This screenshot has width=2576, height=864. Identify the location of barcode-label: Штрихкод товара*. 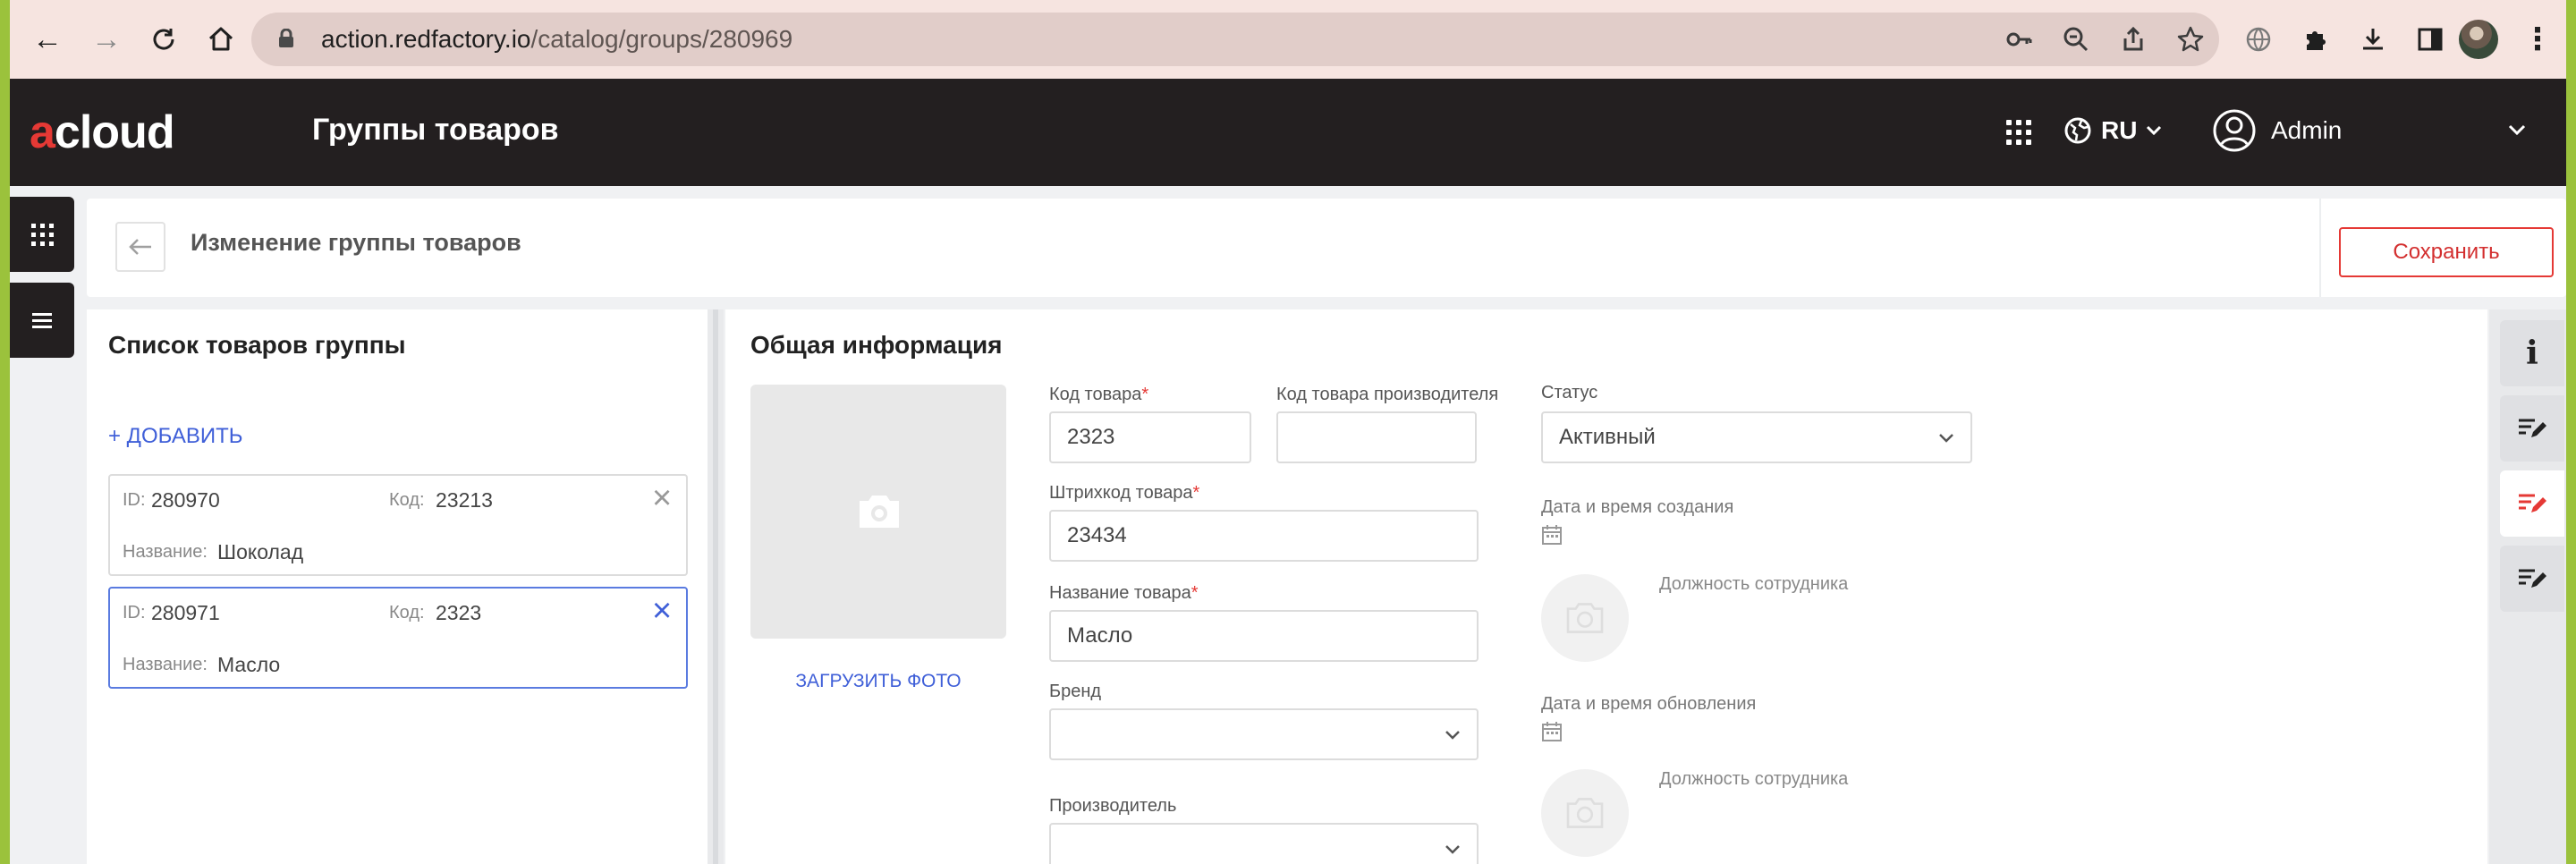
(1124, 493).